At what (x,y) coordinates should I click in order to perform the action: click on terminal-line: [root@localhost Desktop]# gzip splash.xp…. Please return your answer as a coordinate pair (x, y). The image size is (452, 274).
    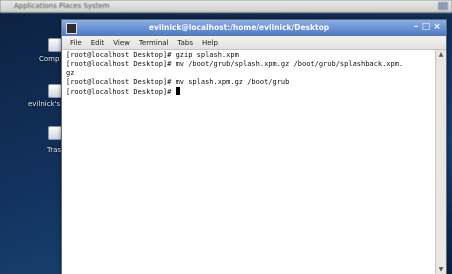
    Looking at the image, I should click on (152, 55).